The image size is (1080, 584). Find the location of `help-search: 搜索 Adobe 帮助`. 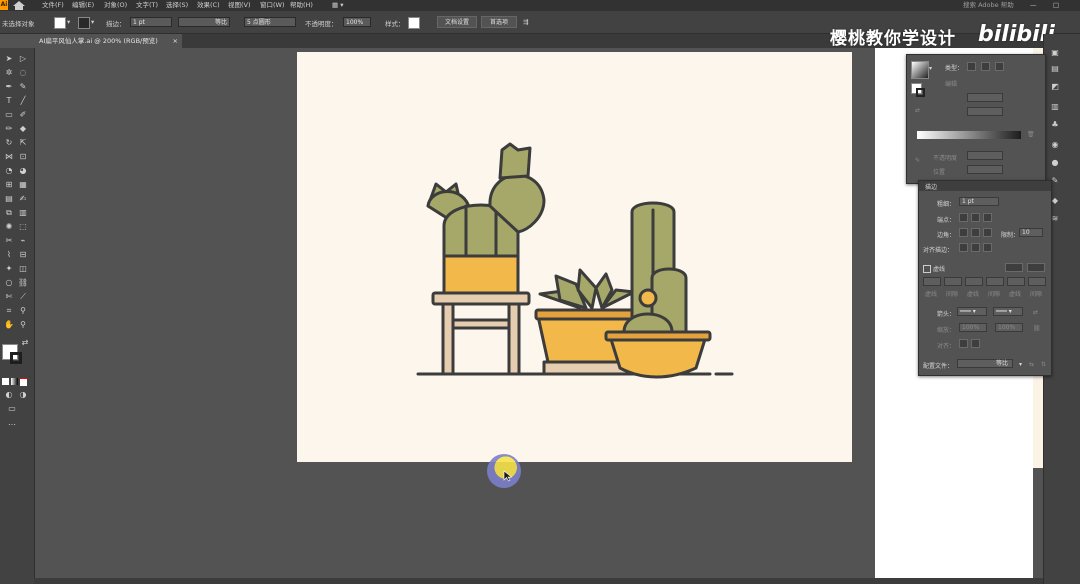

help-search: 搜索 Adobe 帮助 is located at coordinates (988, 5).